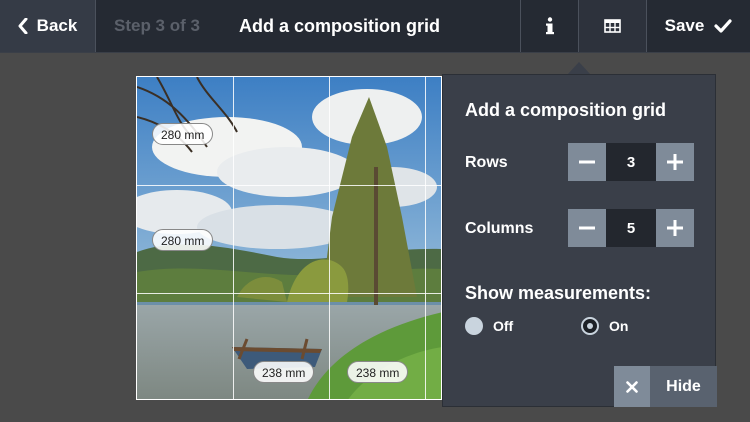 The width and height of the screenshot is (750, 422). Describe the element at coordinates (474, 326) in the screenshot. I see `radio-off-indicator` at that location.